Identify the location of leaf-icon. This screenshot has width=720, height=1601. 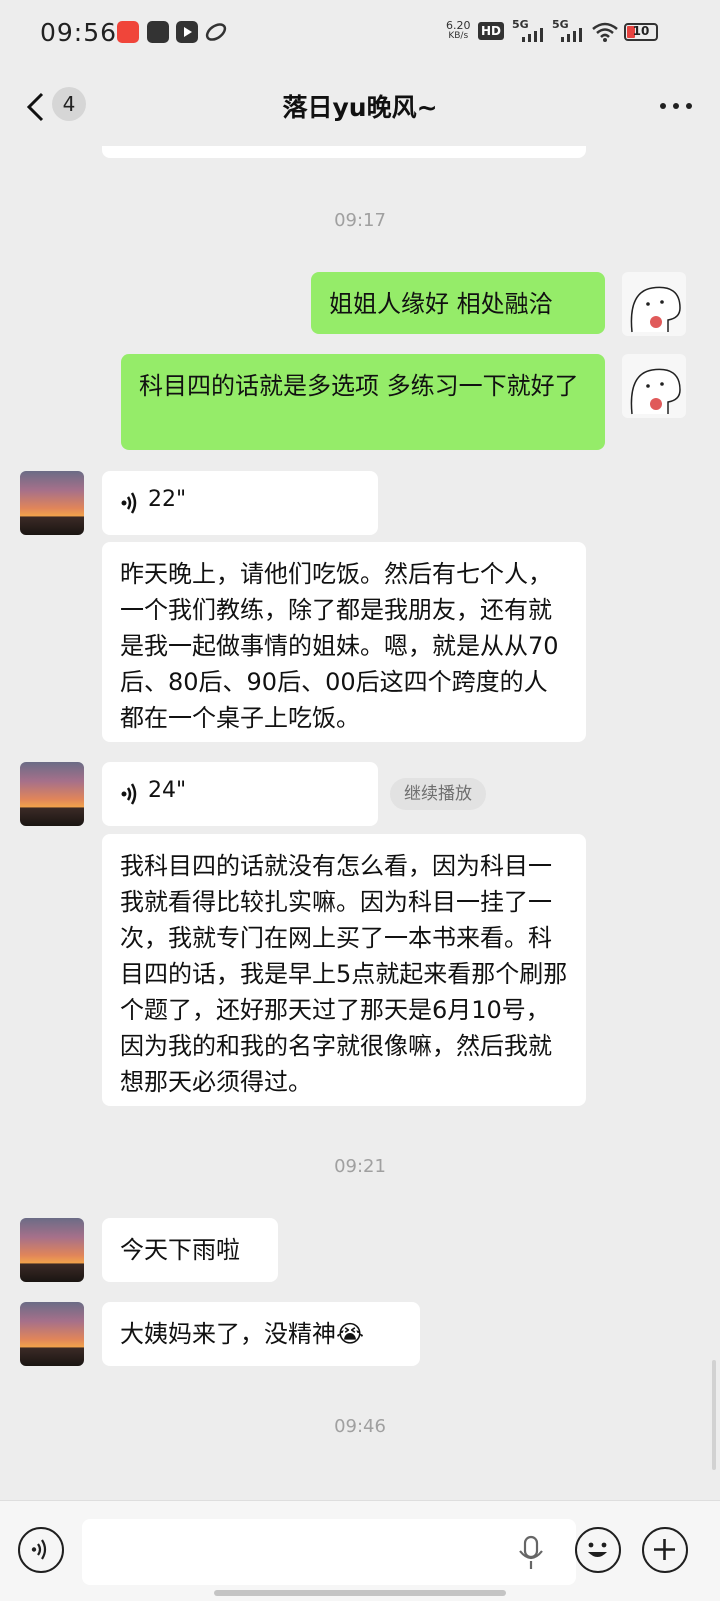
(216, 32).